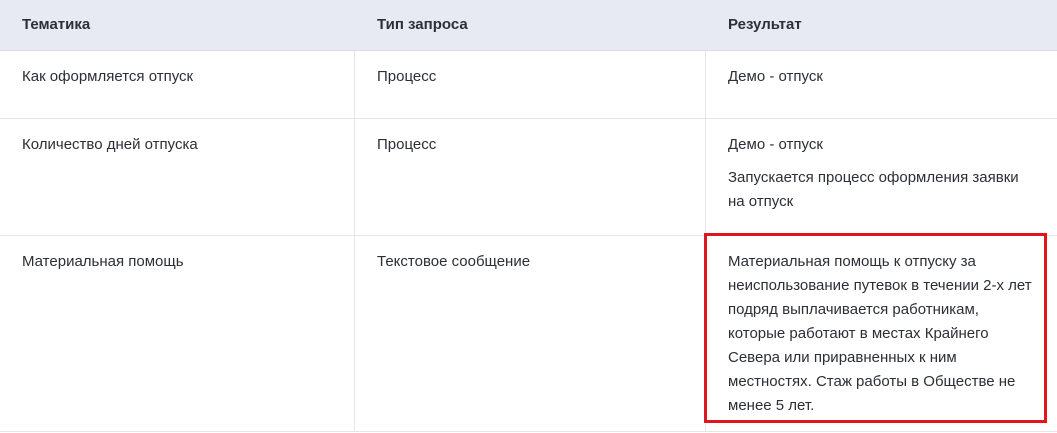 The height and width of the screenshot is (433, 1057). What do you see at coordinates (422, 24) in the screenshot?
I see `column-header-request-type: Тип запроса` at bounding box center [422, 24].